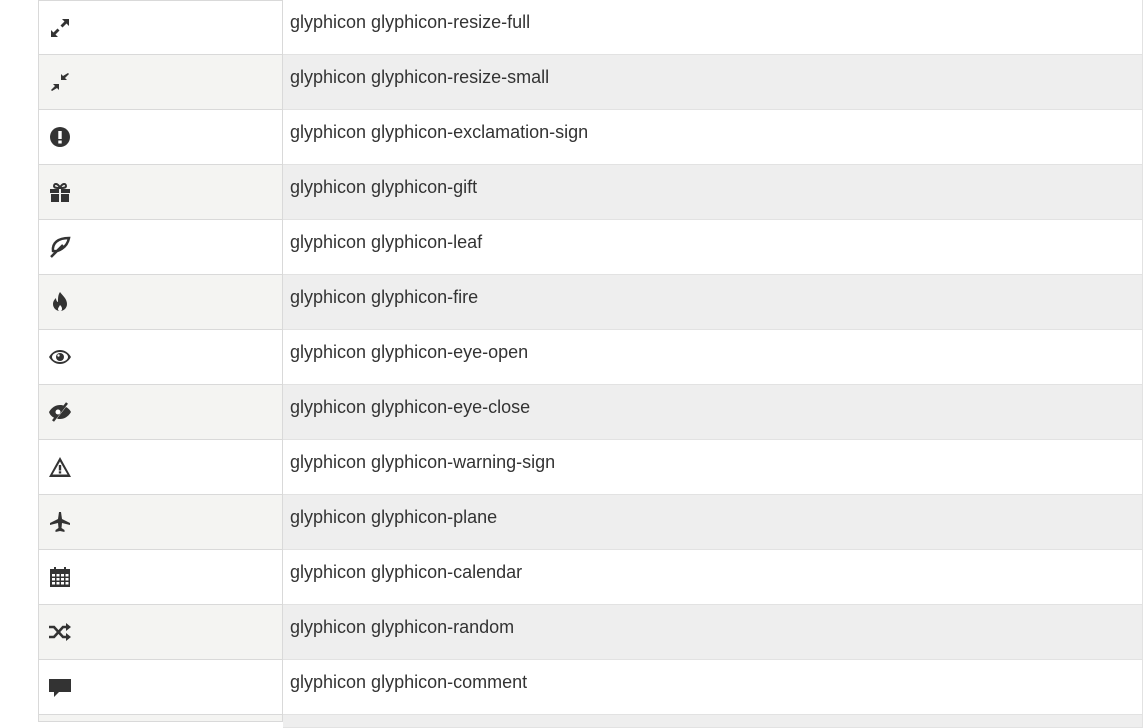  I want to click on resize-small-icon, so click(60, 82).